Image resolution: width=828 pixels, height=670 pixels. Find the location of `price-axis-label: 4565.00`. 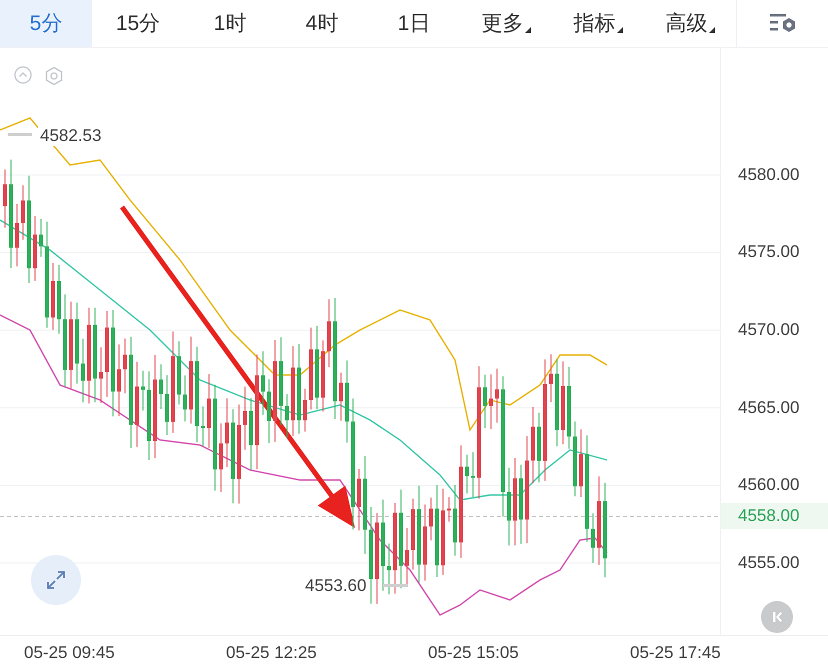

price-axis-label: 4565.00 is located at coordinates (769, 408).